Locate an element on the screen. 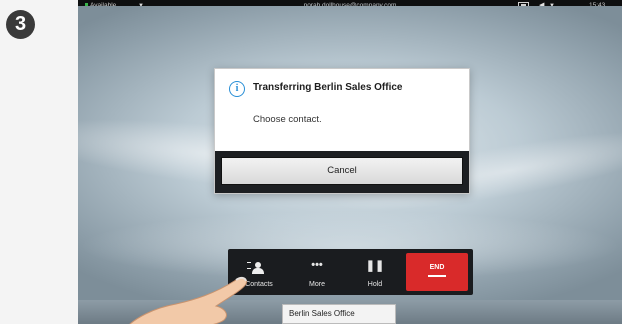 This screenshot has width=622, height=324. end-call-icon is located at coordinates (437, 276).